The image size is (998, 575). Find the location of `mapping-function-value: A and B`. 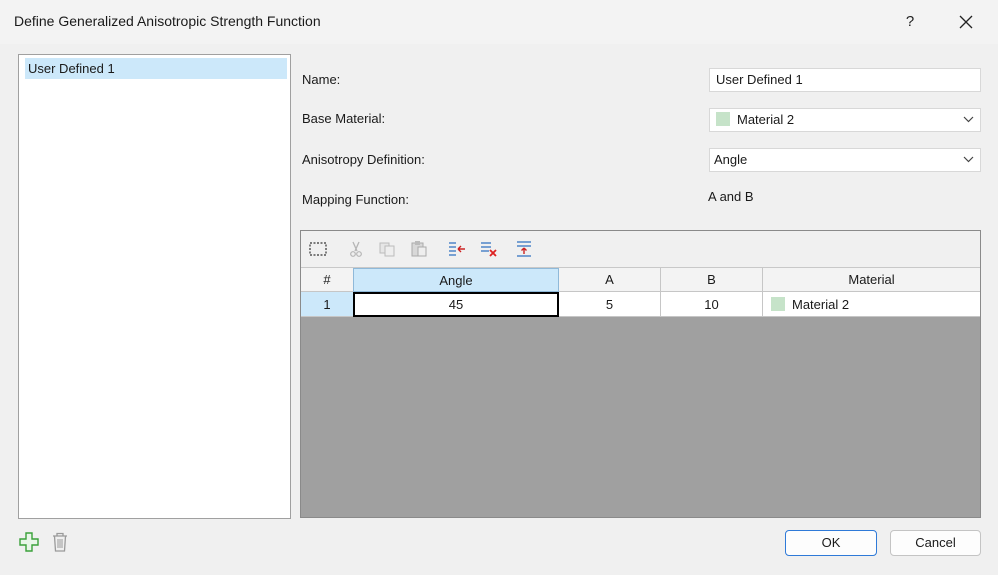

mapping-function-value: A and B is located at coordinates (731, 196).